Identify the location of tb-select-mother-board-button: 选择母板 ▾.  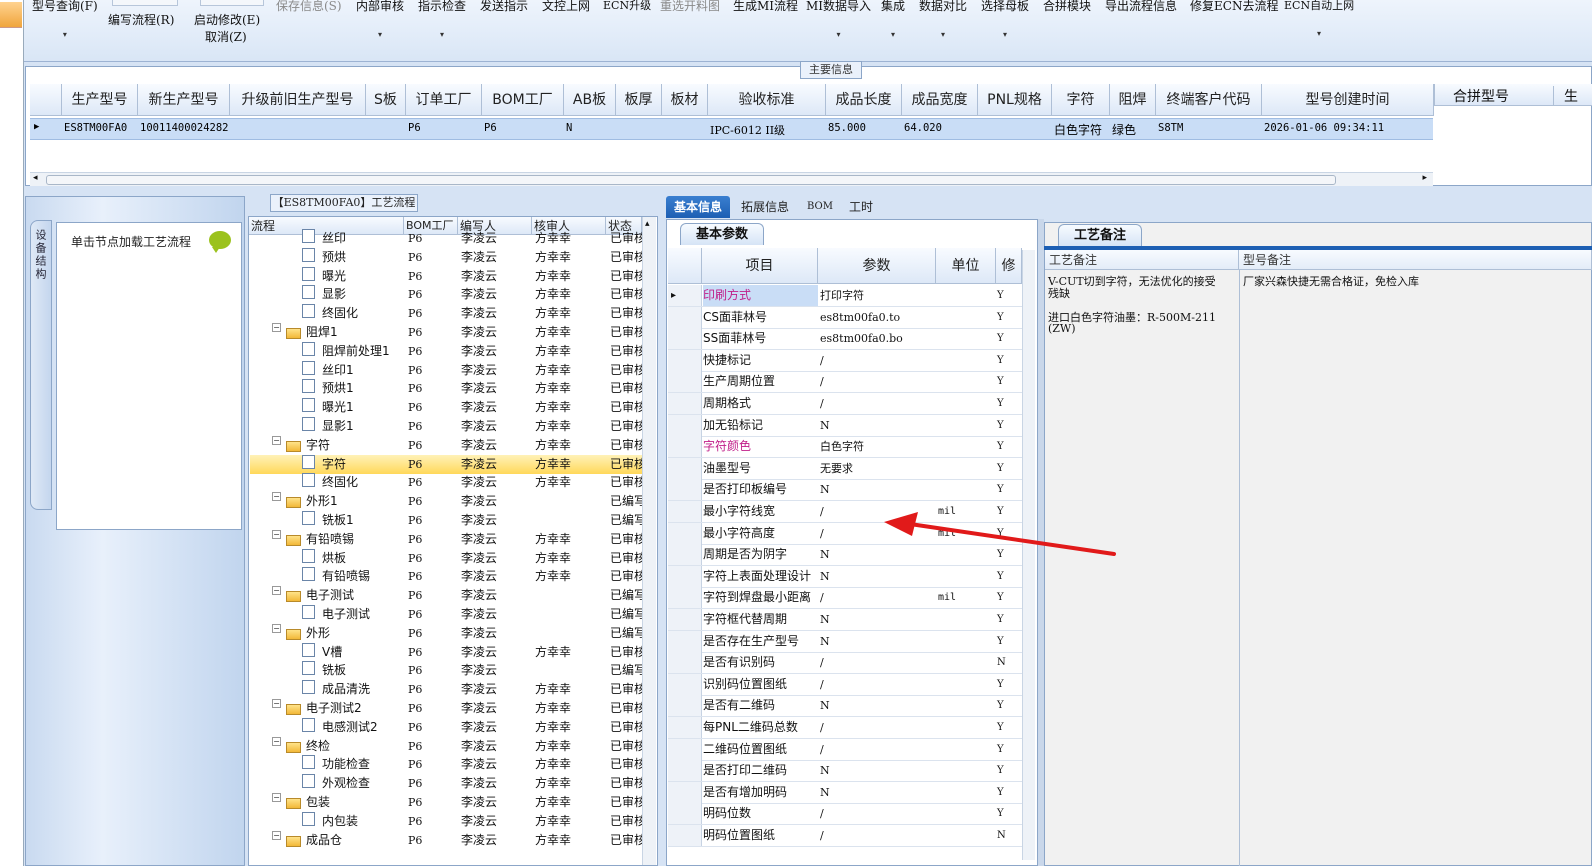
(1005, 19).